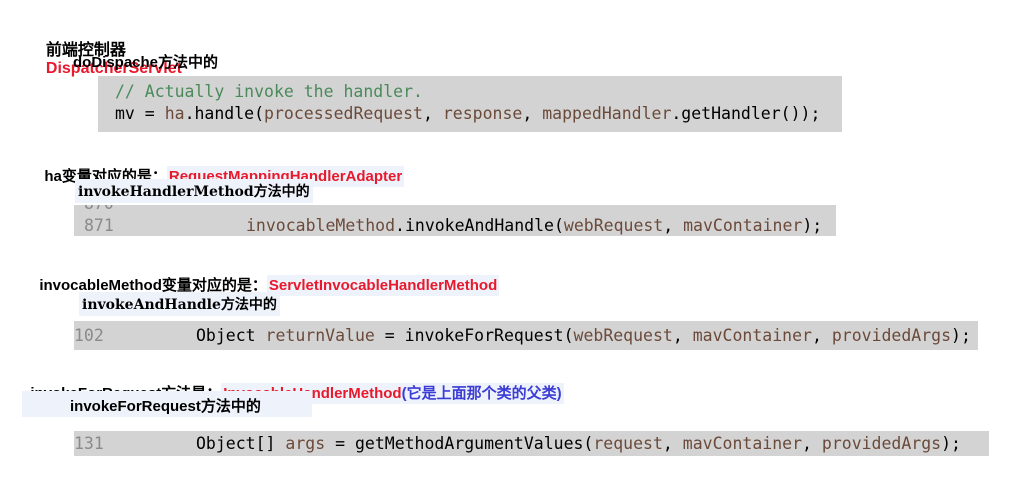 This screenshot has height=482, width=1024. Describe the element at coordinates (343, 113) in the screenshot. I see `code-token: processedRequest` at that location.